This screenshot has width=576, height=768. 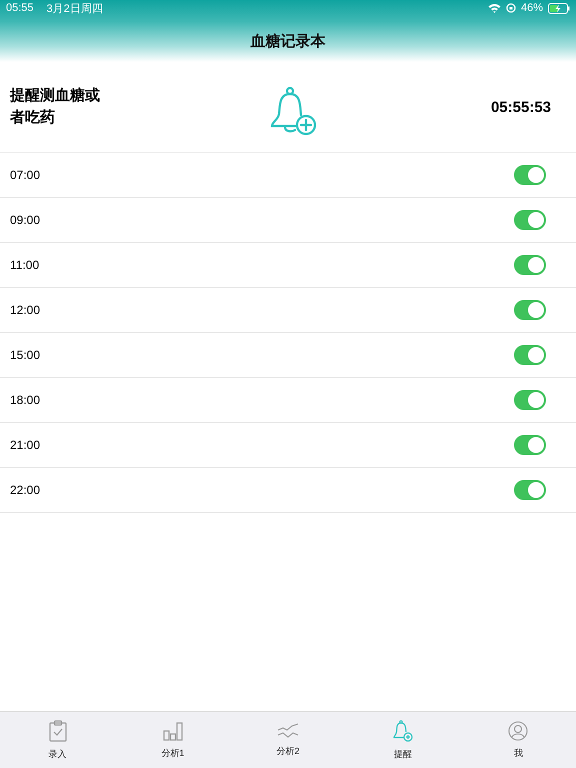 What do you see at coordinates (25, 355) in the screenshot?
I see `reminder-time: 15:00` at bounding box center [25, 355].